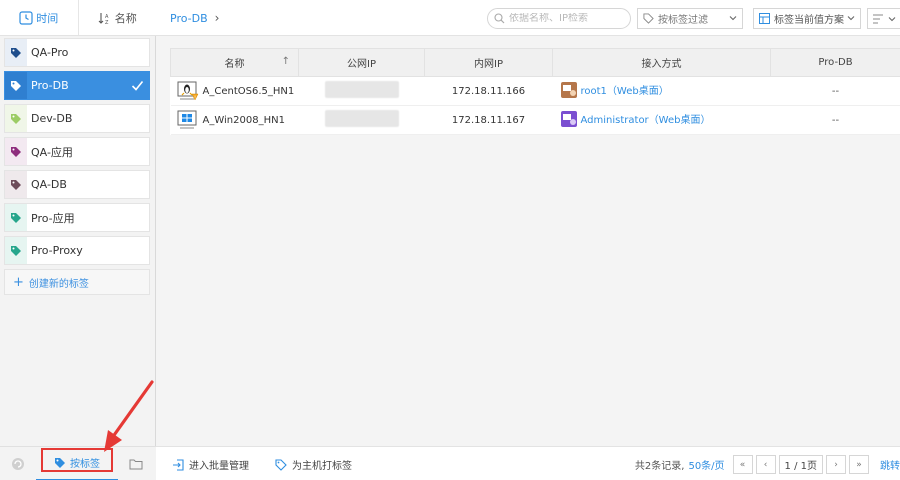  What do you see at coordinates (53, 218) in the screenshot?
I see `tag-label: Pro-应用` at bounding box center [53, 218].